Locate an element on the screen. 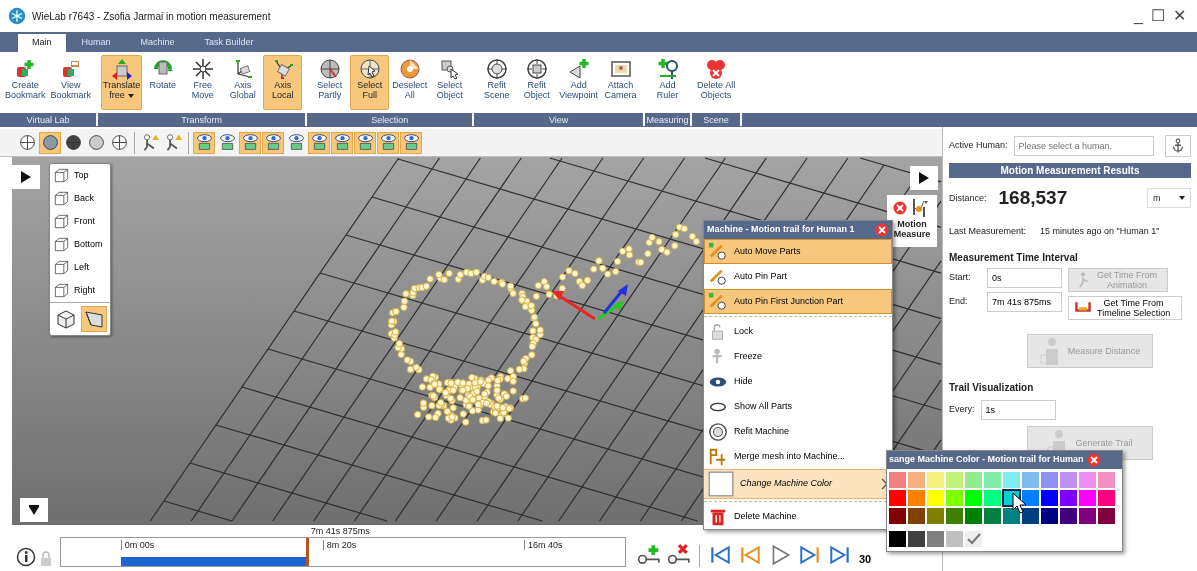  section-title: Trail Visualization is located at coordinates (992, 388).